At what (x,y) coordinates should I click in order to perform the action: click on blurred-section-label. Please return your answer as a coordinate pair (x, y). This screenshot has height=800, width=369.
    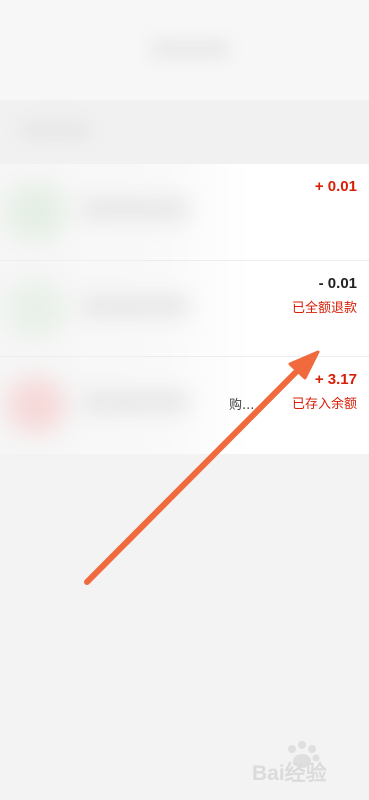
    Looking at the image, I should click on (55, 130).